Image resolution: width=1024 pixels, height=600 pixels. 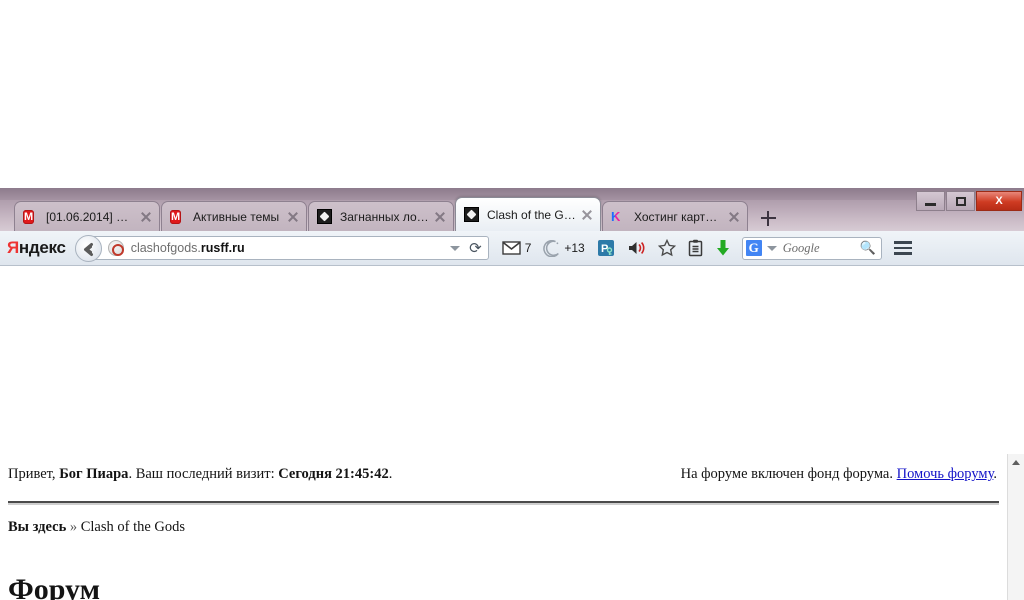 What do you see at coordinates (902, 248) in the screenshot?
I see `menu-icon` at bounding box center [902, 248].